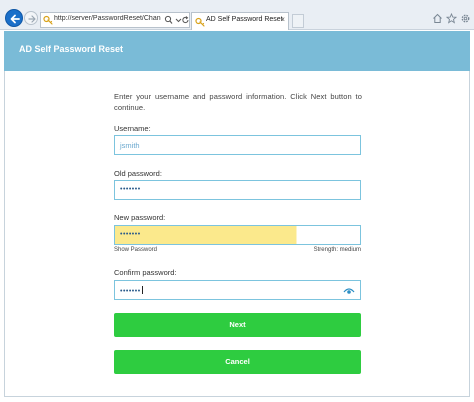  What do you see at coordinates (298, 21) in the screenshot?
I see `new-tab-button` at bounding box center [298, 21].